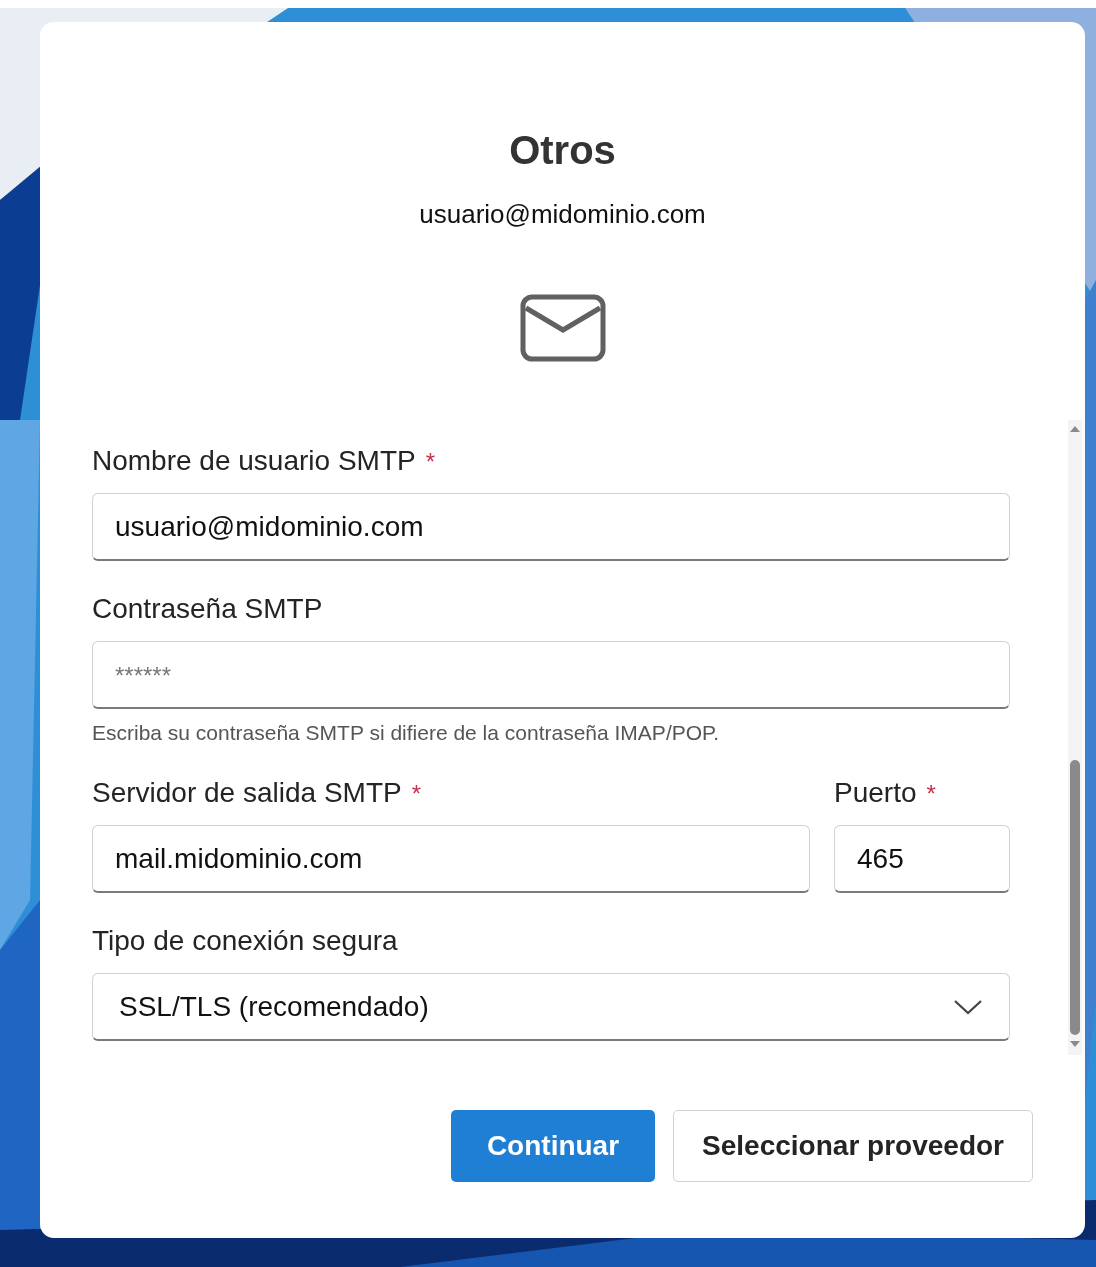 The height and width of the screenshot is (1267, 1096). What do you see at coordinates (562, 150) in the screenshot?
I see `dialog-title: Otros` at bounding box center [562, 150].